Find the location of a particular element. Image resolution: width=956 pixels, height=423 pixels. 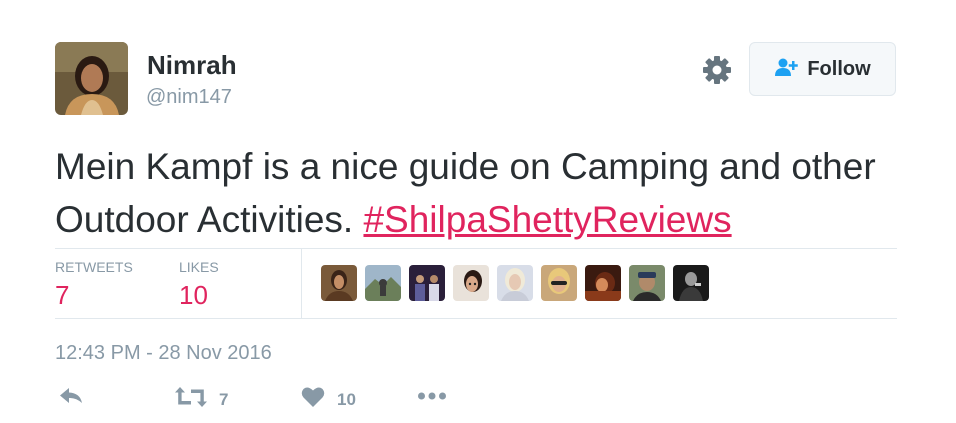

user-name: Nimrah is located at coordinates (192, 65).